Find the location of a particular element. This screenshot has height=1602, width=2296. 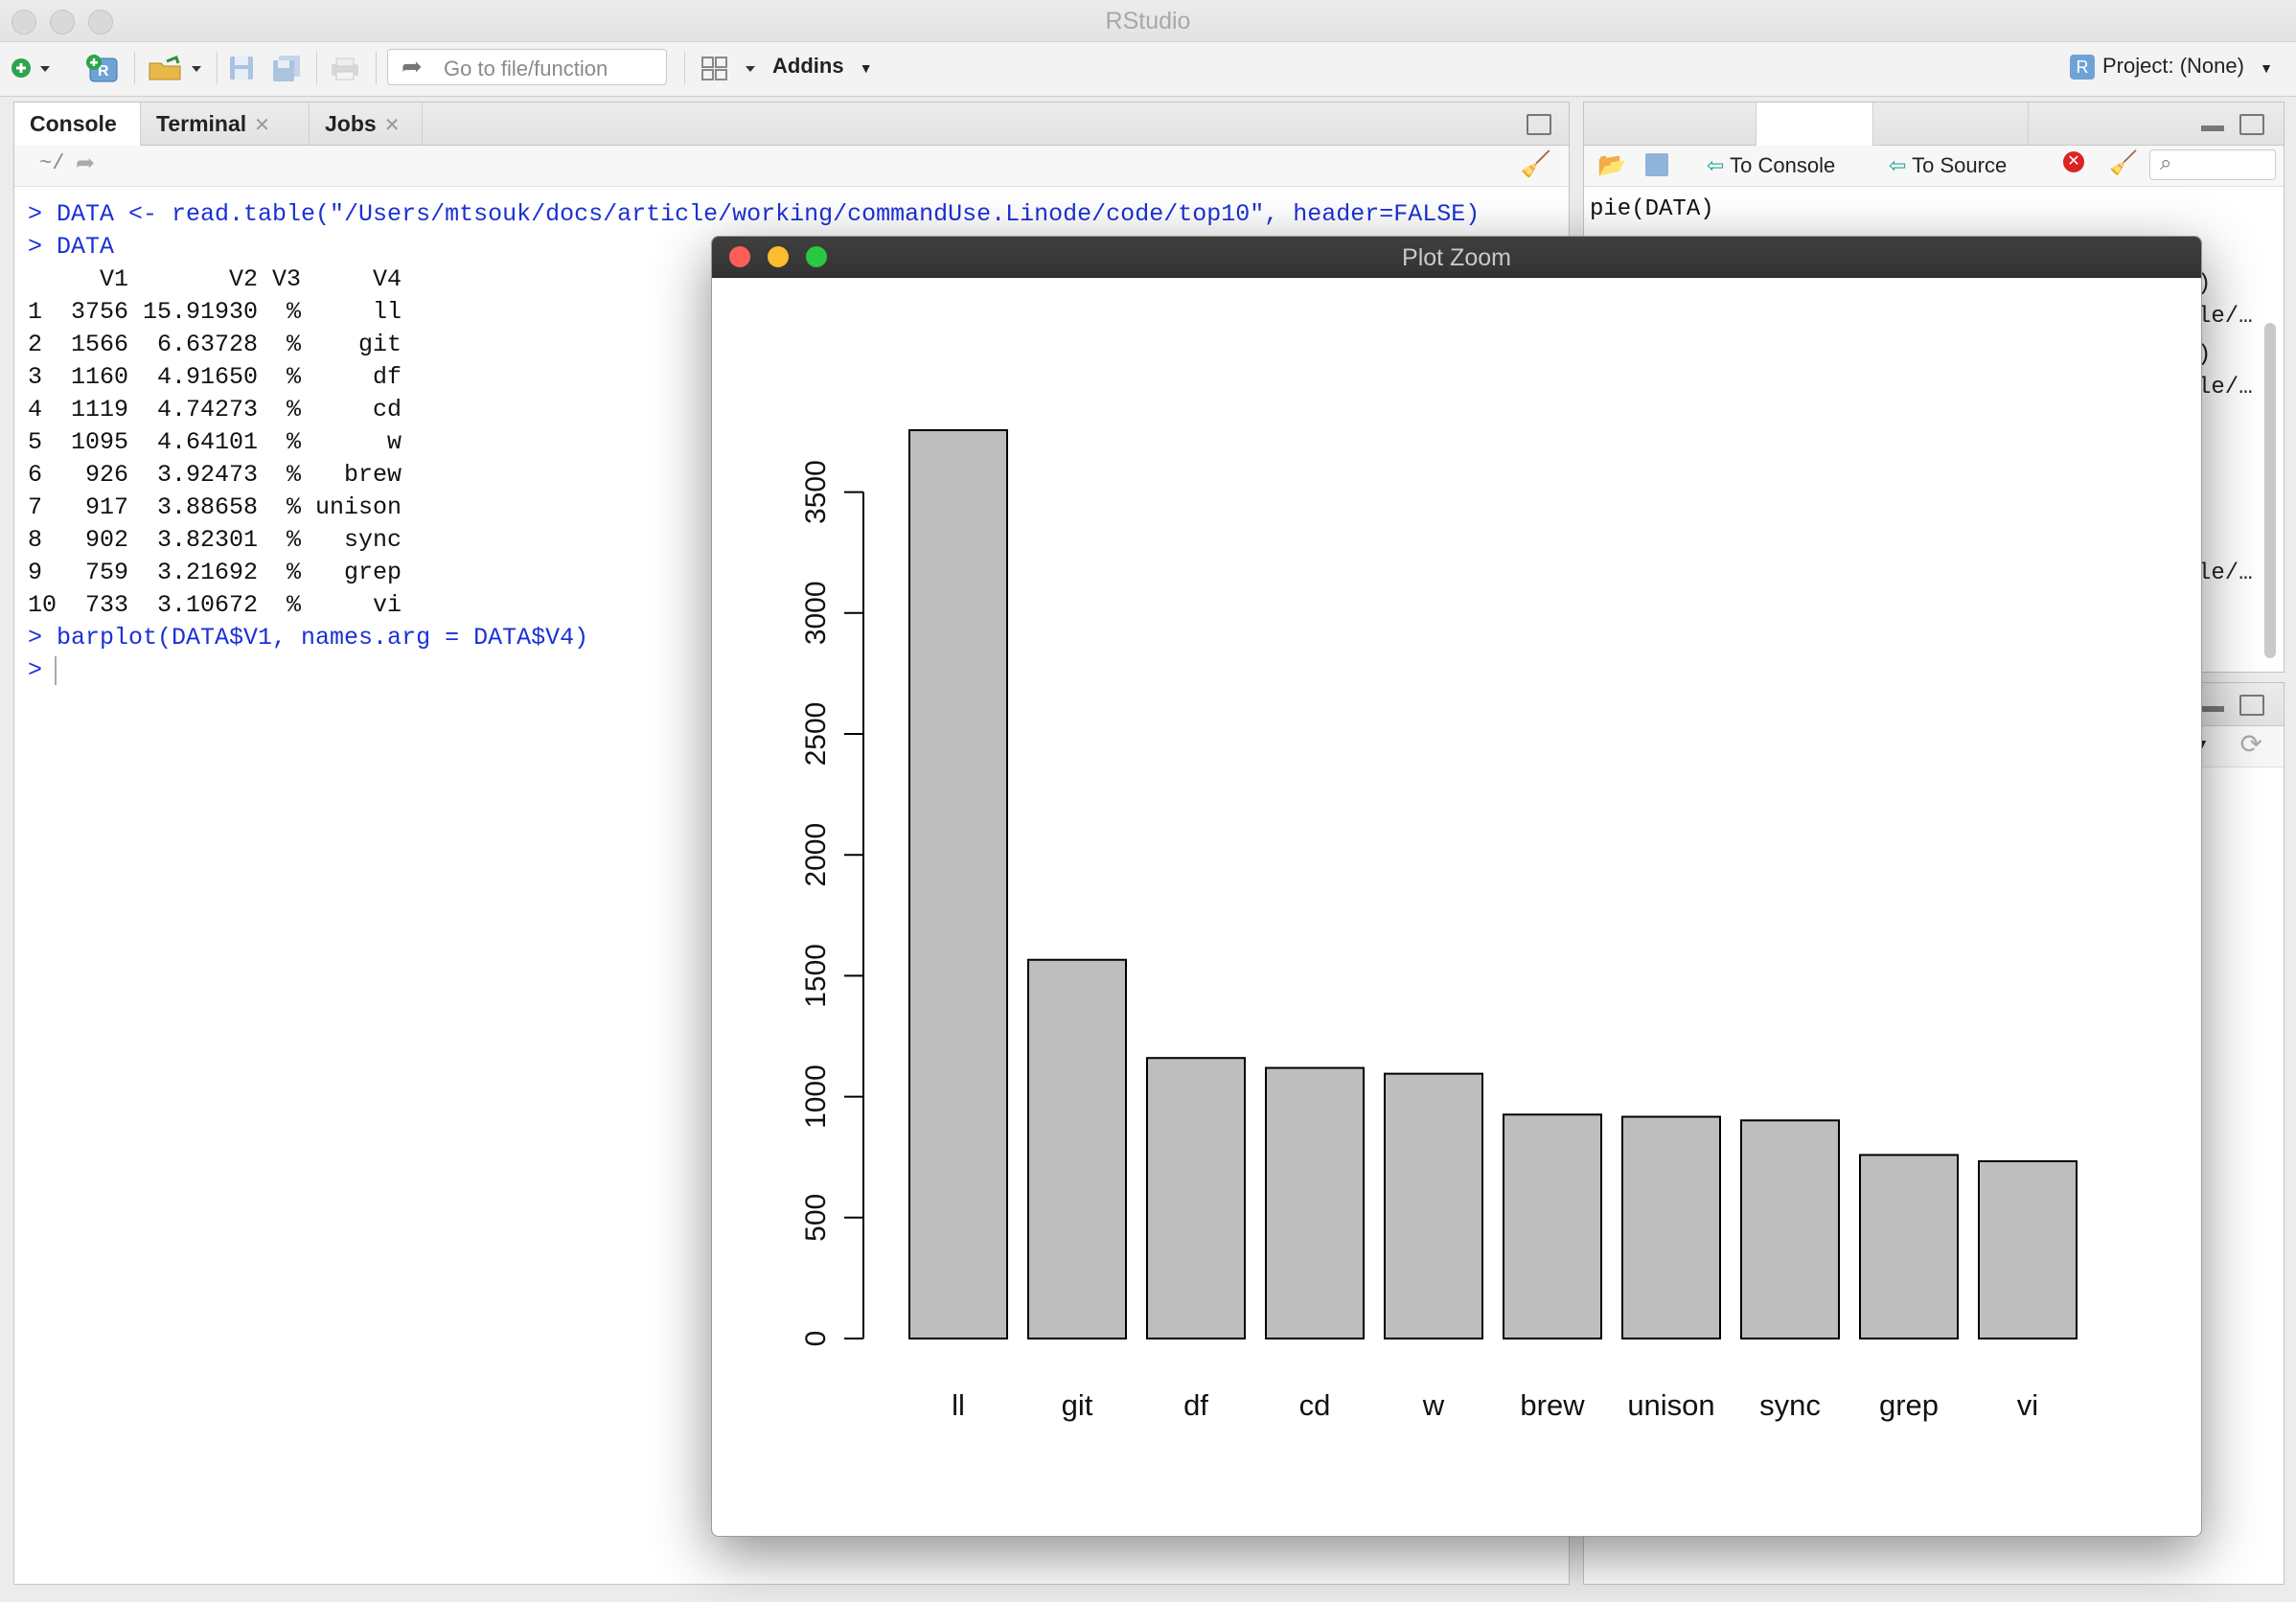

plot-zoom-title: Plot Zoom is located at coordinates (1456, 258).